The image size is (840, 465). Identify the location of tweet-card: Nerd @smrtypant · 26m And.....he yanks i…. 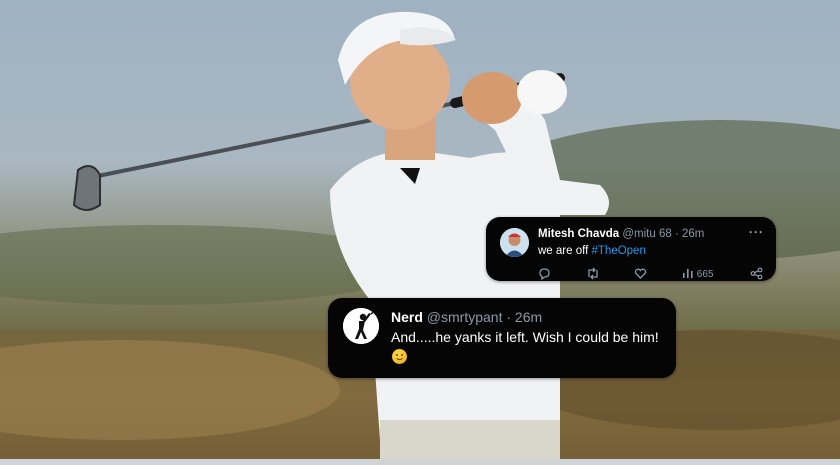
(502, 338).